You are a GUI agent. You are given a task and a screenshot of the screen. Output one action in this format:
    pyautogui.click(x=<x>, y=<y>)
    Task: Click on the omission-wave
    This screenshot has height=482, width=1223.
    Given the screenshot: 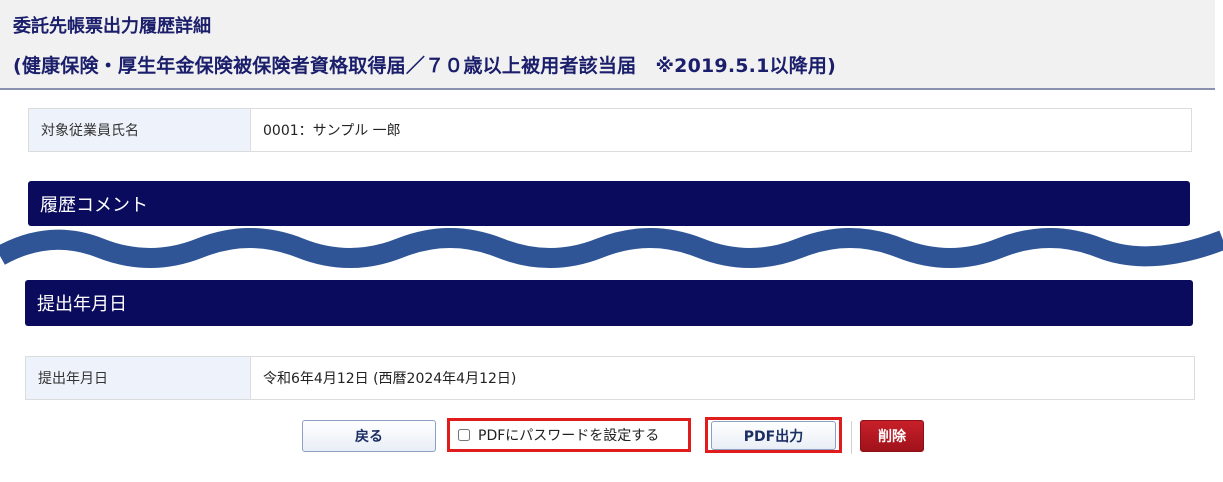 What is the action you would take?
    pyautogui.click(x=611, y=248)
    